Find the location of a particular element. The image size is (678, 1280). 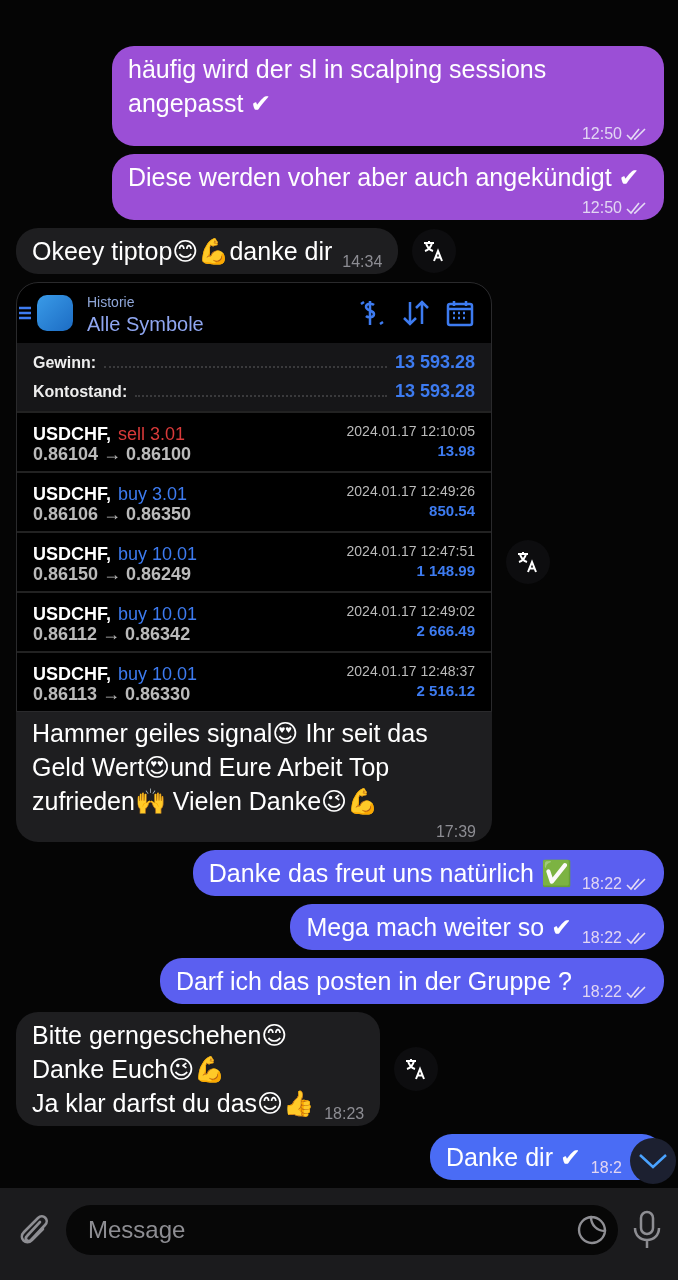

trade-prices: 0.86113 → 0.86330 is located at coordinates (112, 694).